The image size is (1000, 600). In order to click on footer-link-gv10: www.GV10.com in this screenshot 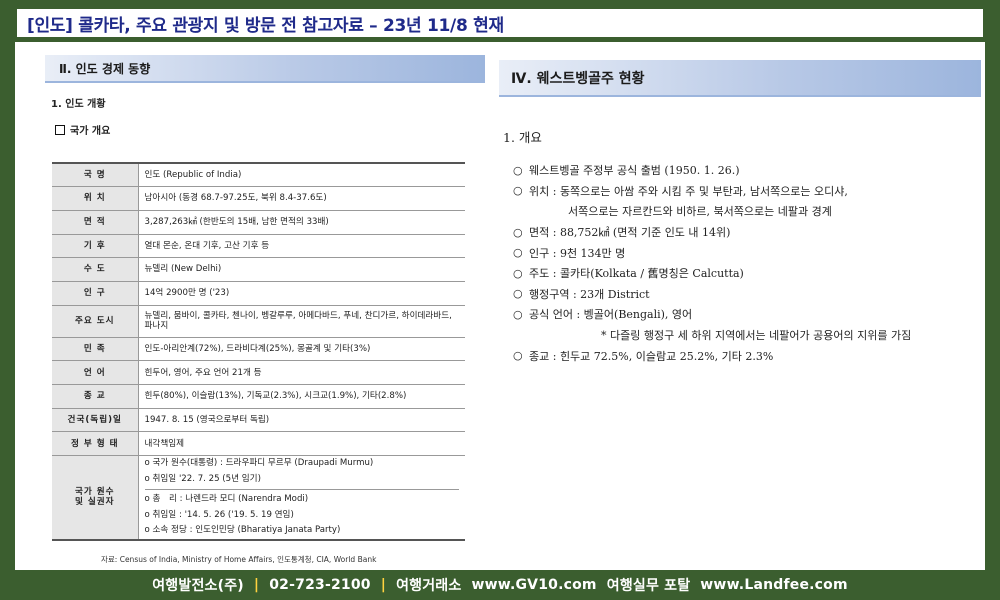, I will do `click(533, 585)`.